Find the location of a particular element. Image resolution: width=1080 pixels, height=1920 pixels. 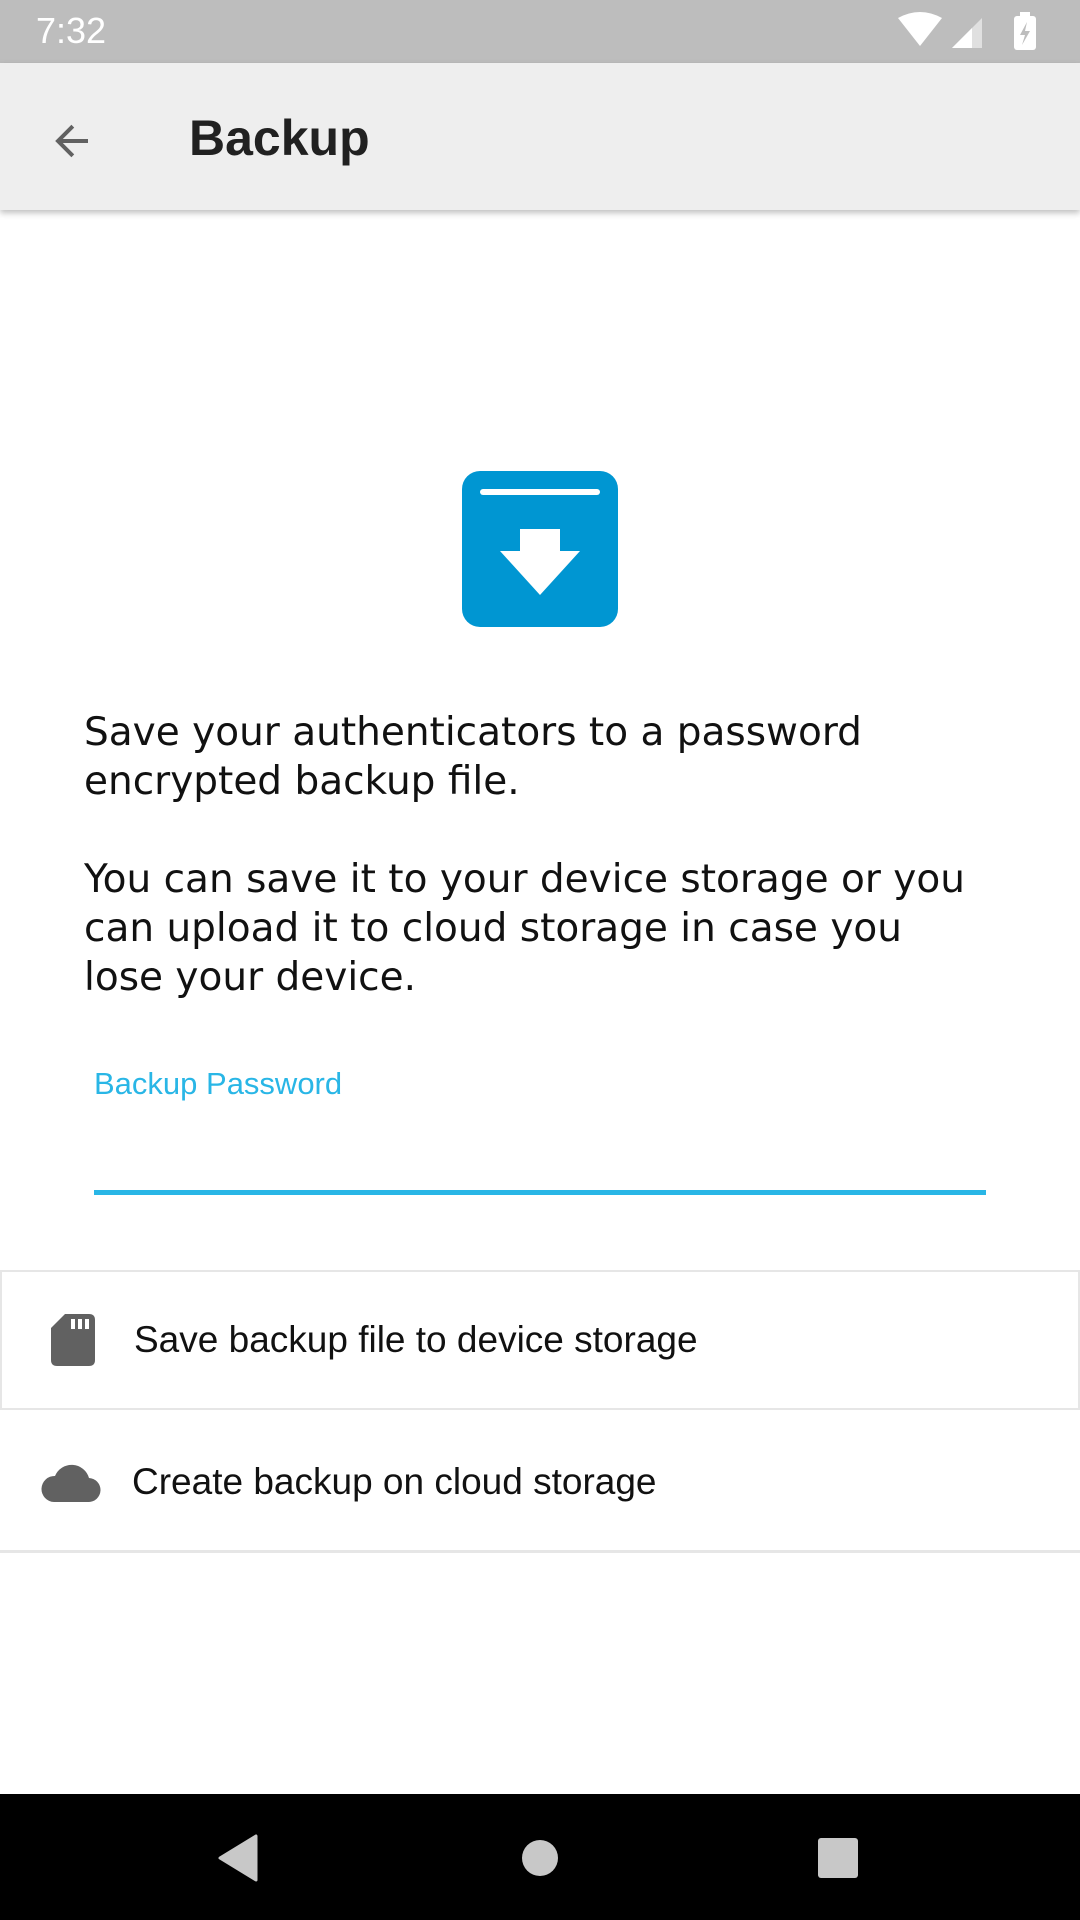

status-icons is located at coordinates (972, 32).